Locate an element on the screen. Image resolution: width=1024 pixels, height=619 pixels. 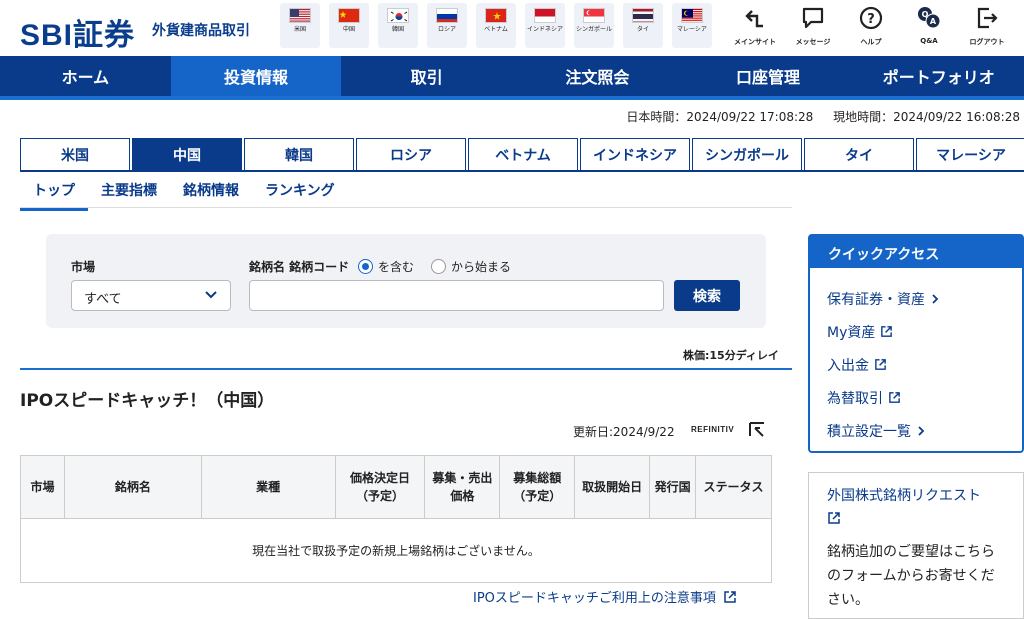
stock-search-input is located at coordinates (456, 295).